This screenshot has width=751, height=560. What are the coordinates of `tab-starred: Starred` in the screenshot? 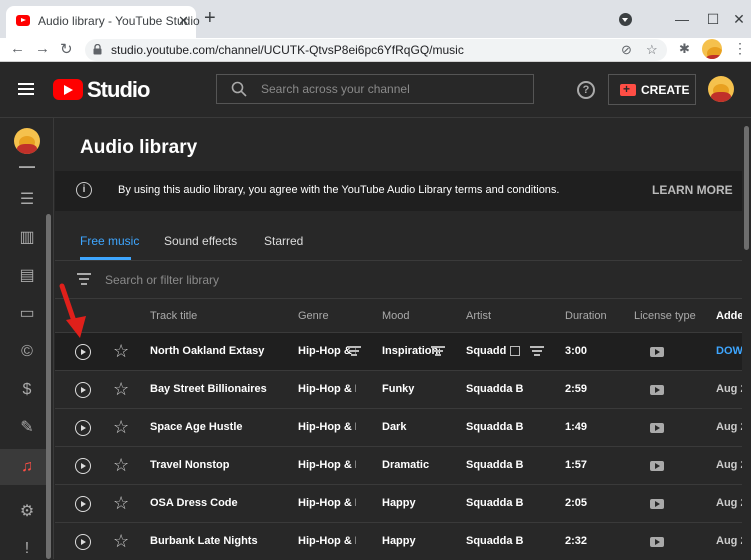 It's located at (283, 241).